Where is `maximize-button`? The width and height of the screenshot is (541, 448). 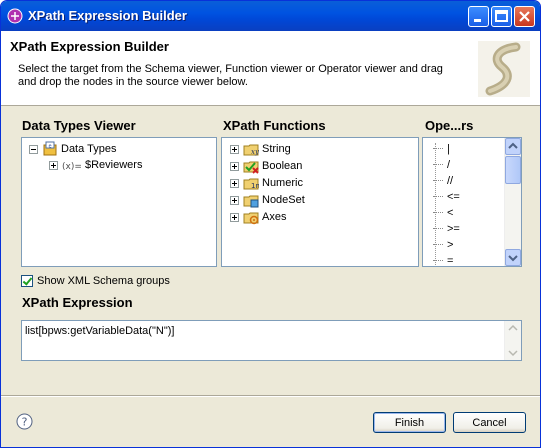
maximize-button is located at coordinates (501, 16).